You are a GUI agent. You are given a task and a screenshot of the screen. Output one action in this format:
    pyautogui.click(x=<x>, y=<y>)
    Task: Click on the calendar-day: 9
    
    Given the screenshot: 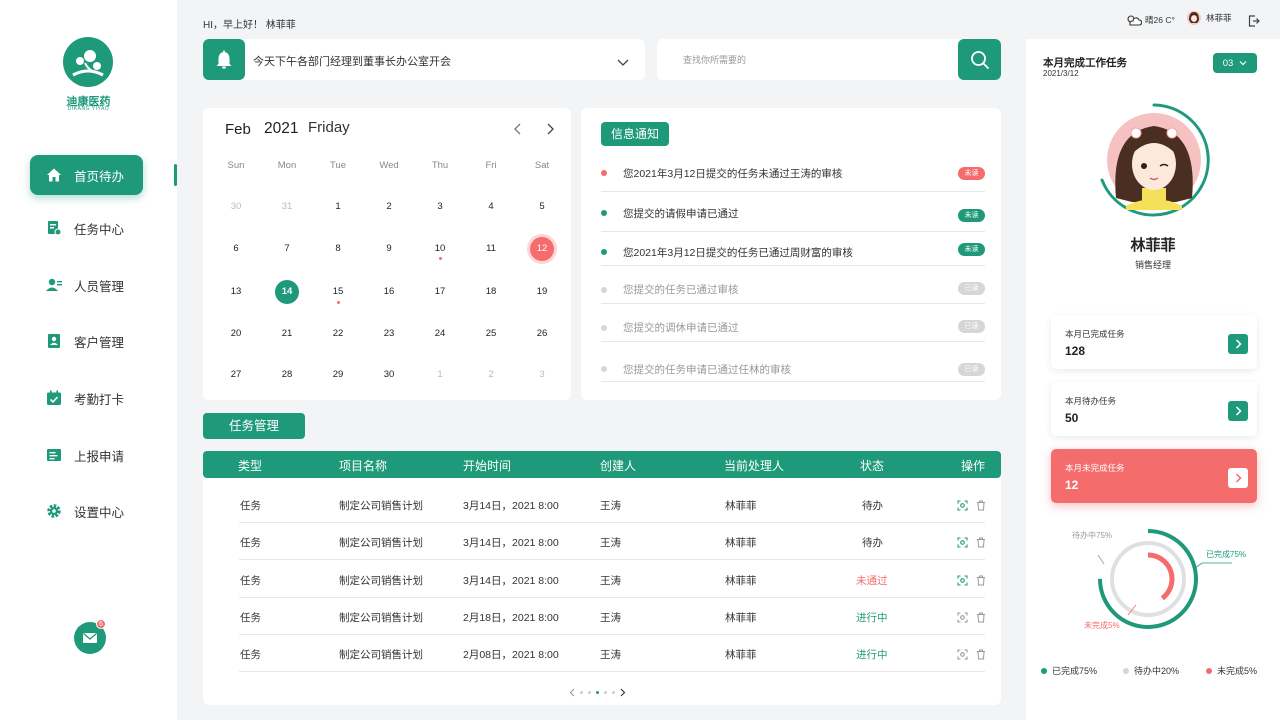 What is the action you would take?
    pyautogui.click(x=389, y=249)
    